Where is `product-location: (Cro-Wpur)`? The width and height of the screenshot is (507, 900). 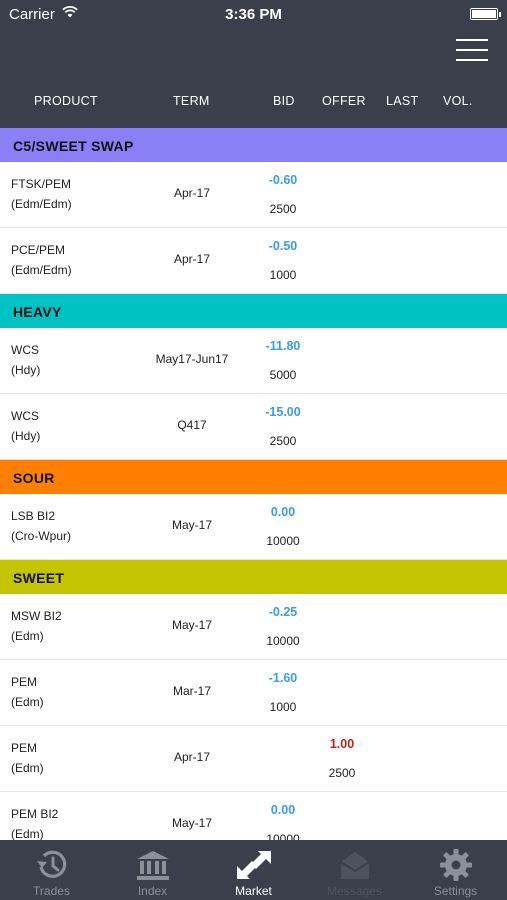 product-location: (Cro-Wpur) is located at coordinates (41, 536).